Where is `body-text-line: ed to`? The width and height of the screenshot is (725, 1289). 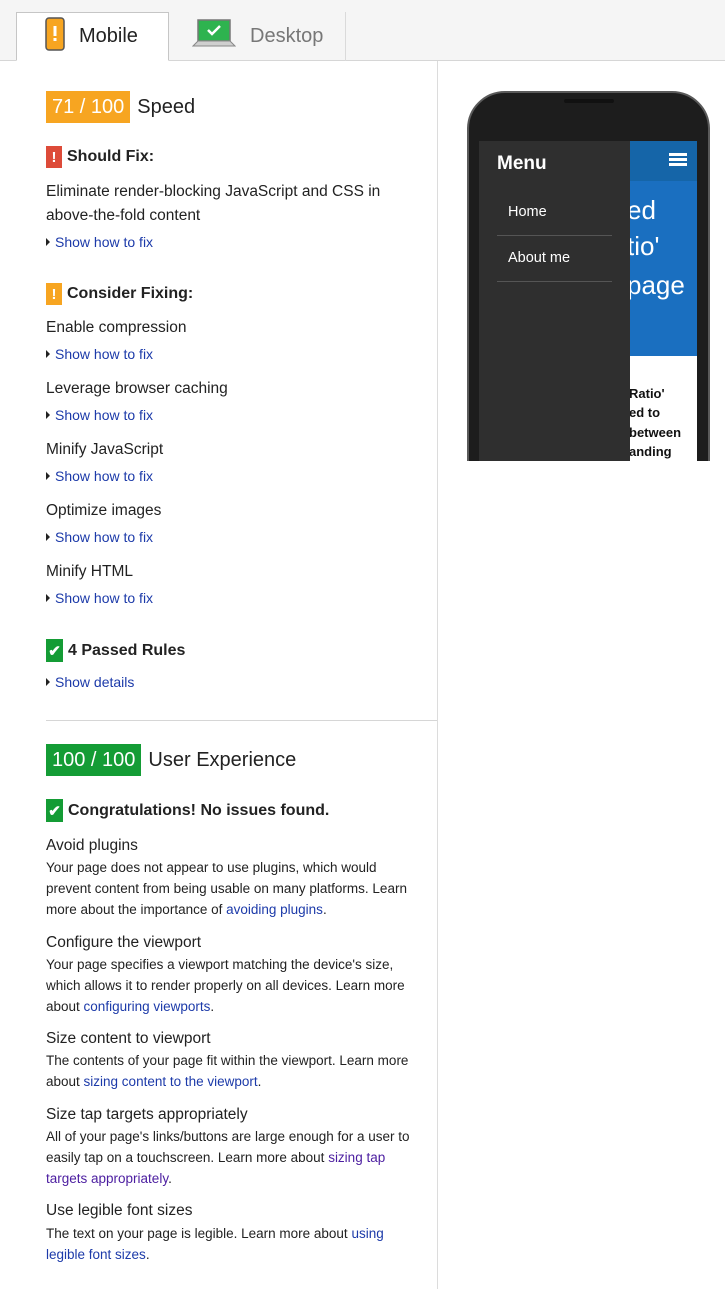 body-text-line: ed to is located at coordinates (645, 412).